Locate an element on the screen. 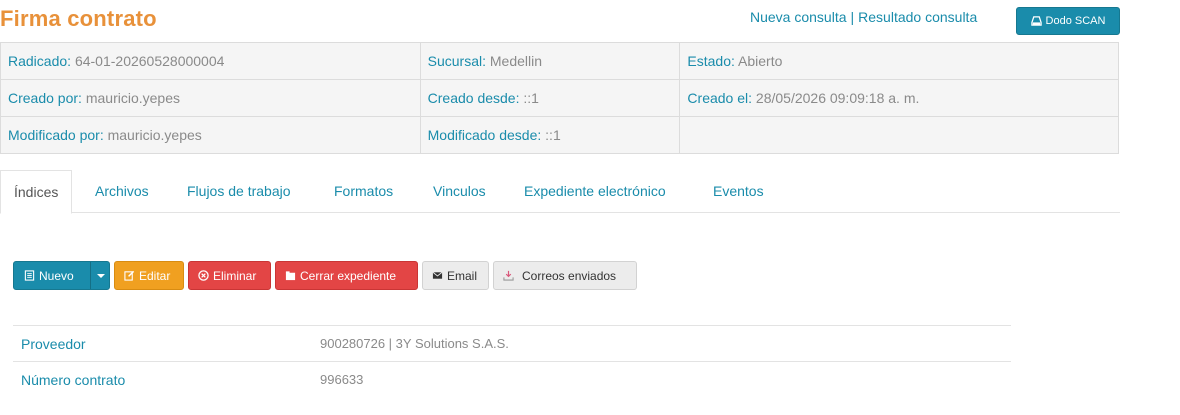 This screenshot has height=415, width=1180. tab-formatos: Formatos is located at coordinates (363, 191).